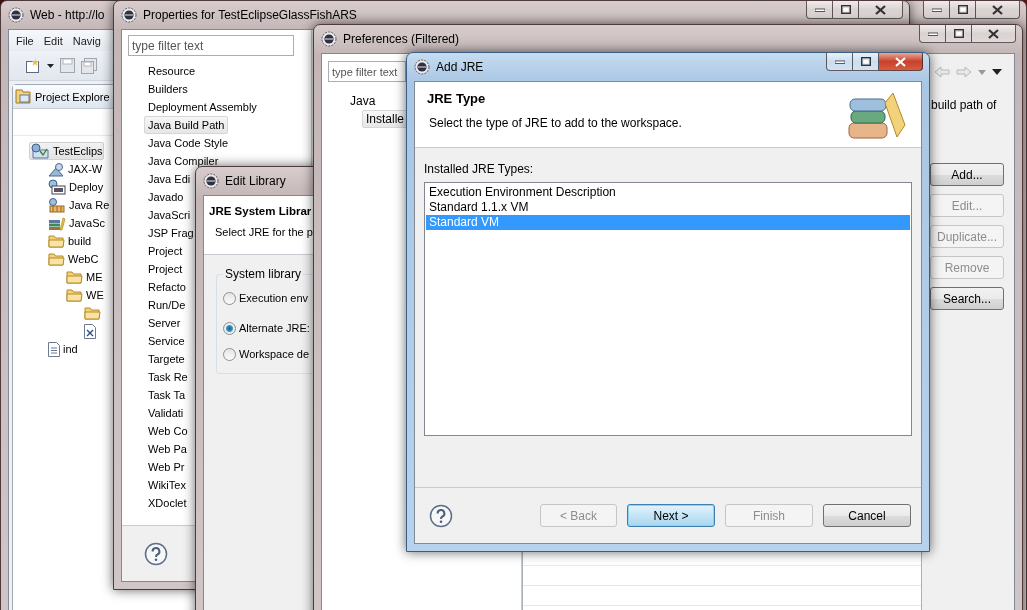  Describe the element at coordinates (202, 107) in the screenshot. I see `list-item: Deployment Assembly` at that location.